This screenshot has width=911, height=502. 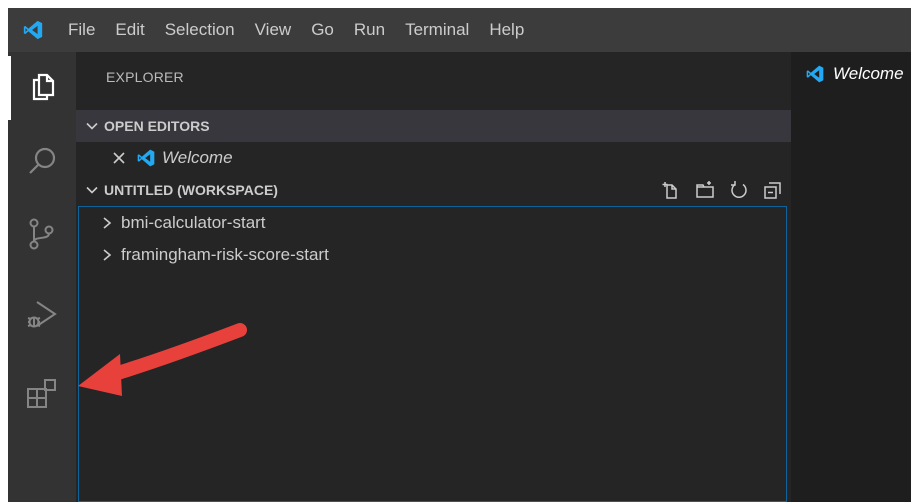 I want to click on files-icon, so click(x=44, y=88).